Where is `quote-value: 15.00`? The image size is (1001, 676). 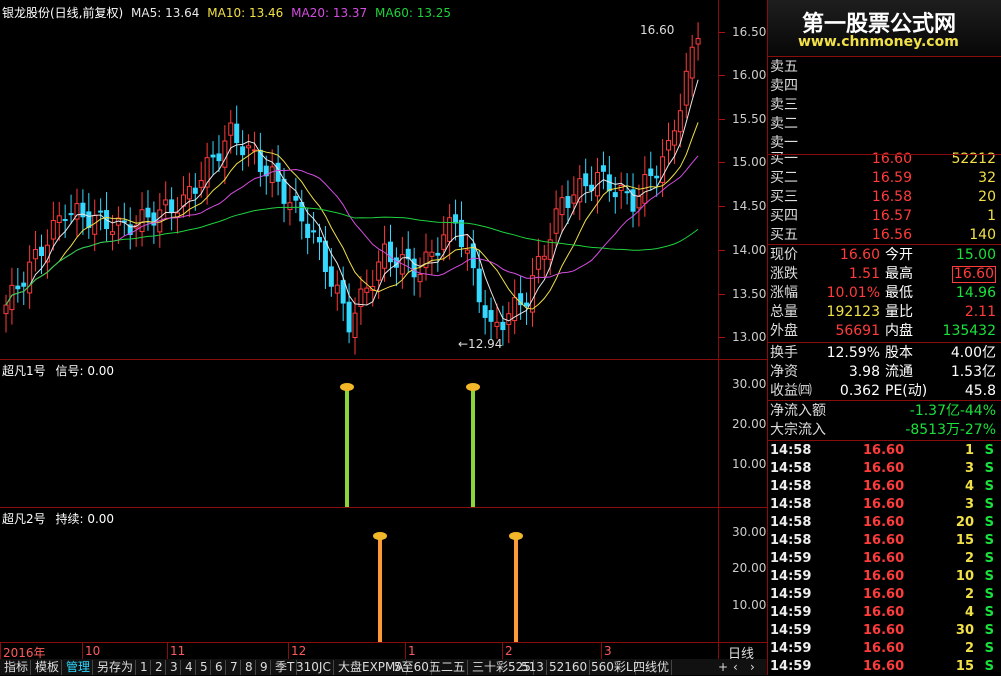
quote-value: 15.00 is located at coordinates (975, 255).